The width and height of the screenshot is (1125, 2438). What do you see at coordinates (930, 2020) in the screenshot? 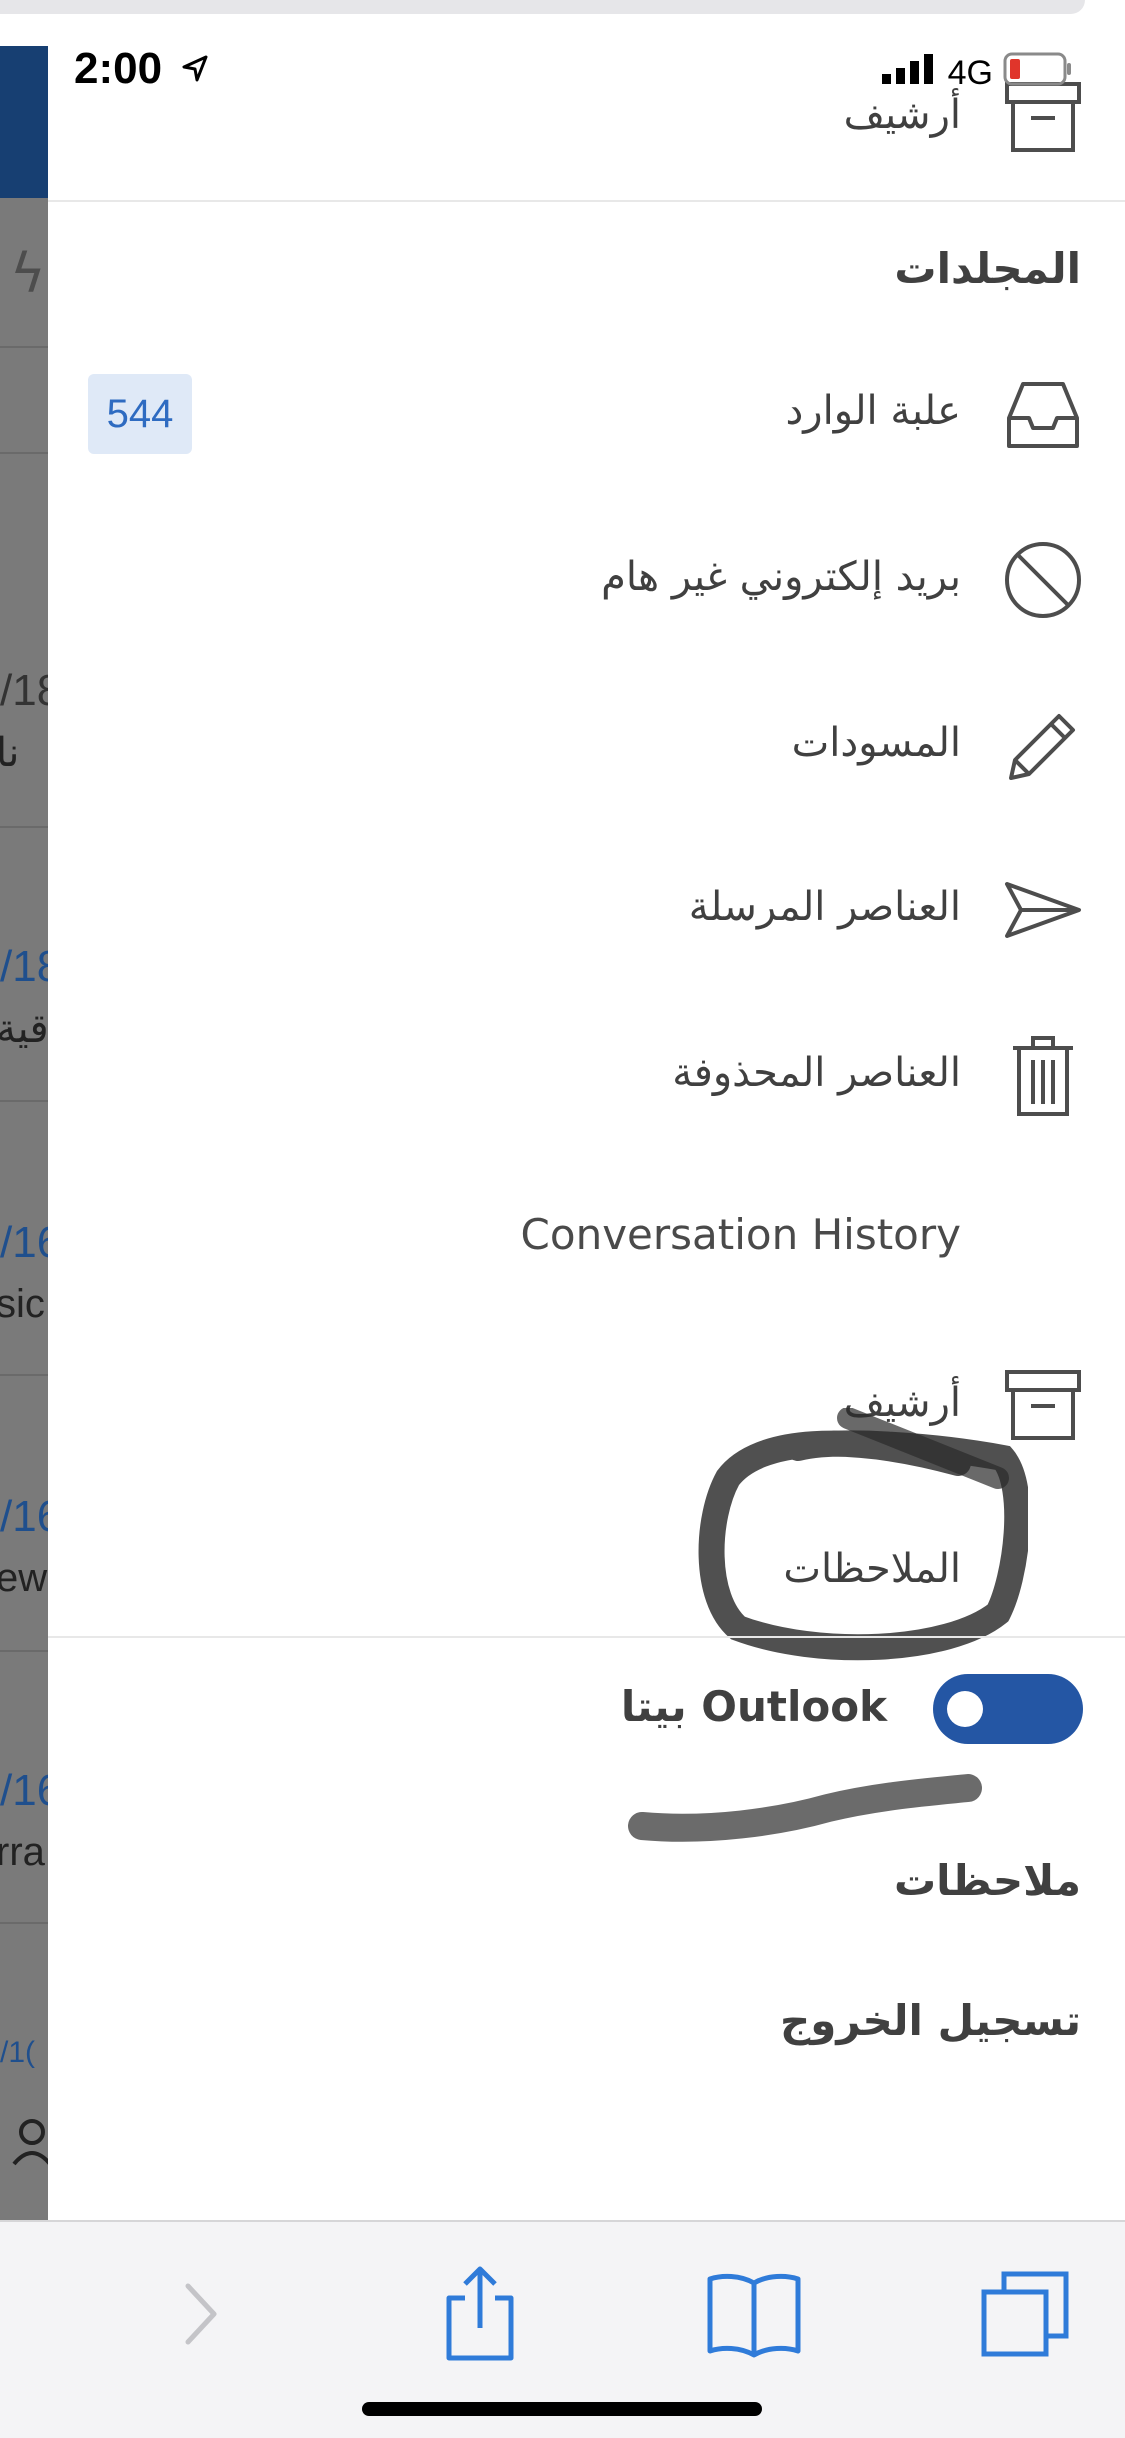
I see `sign-out-link: تسجيل الخروج` at bounding box center [930, 2020].